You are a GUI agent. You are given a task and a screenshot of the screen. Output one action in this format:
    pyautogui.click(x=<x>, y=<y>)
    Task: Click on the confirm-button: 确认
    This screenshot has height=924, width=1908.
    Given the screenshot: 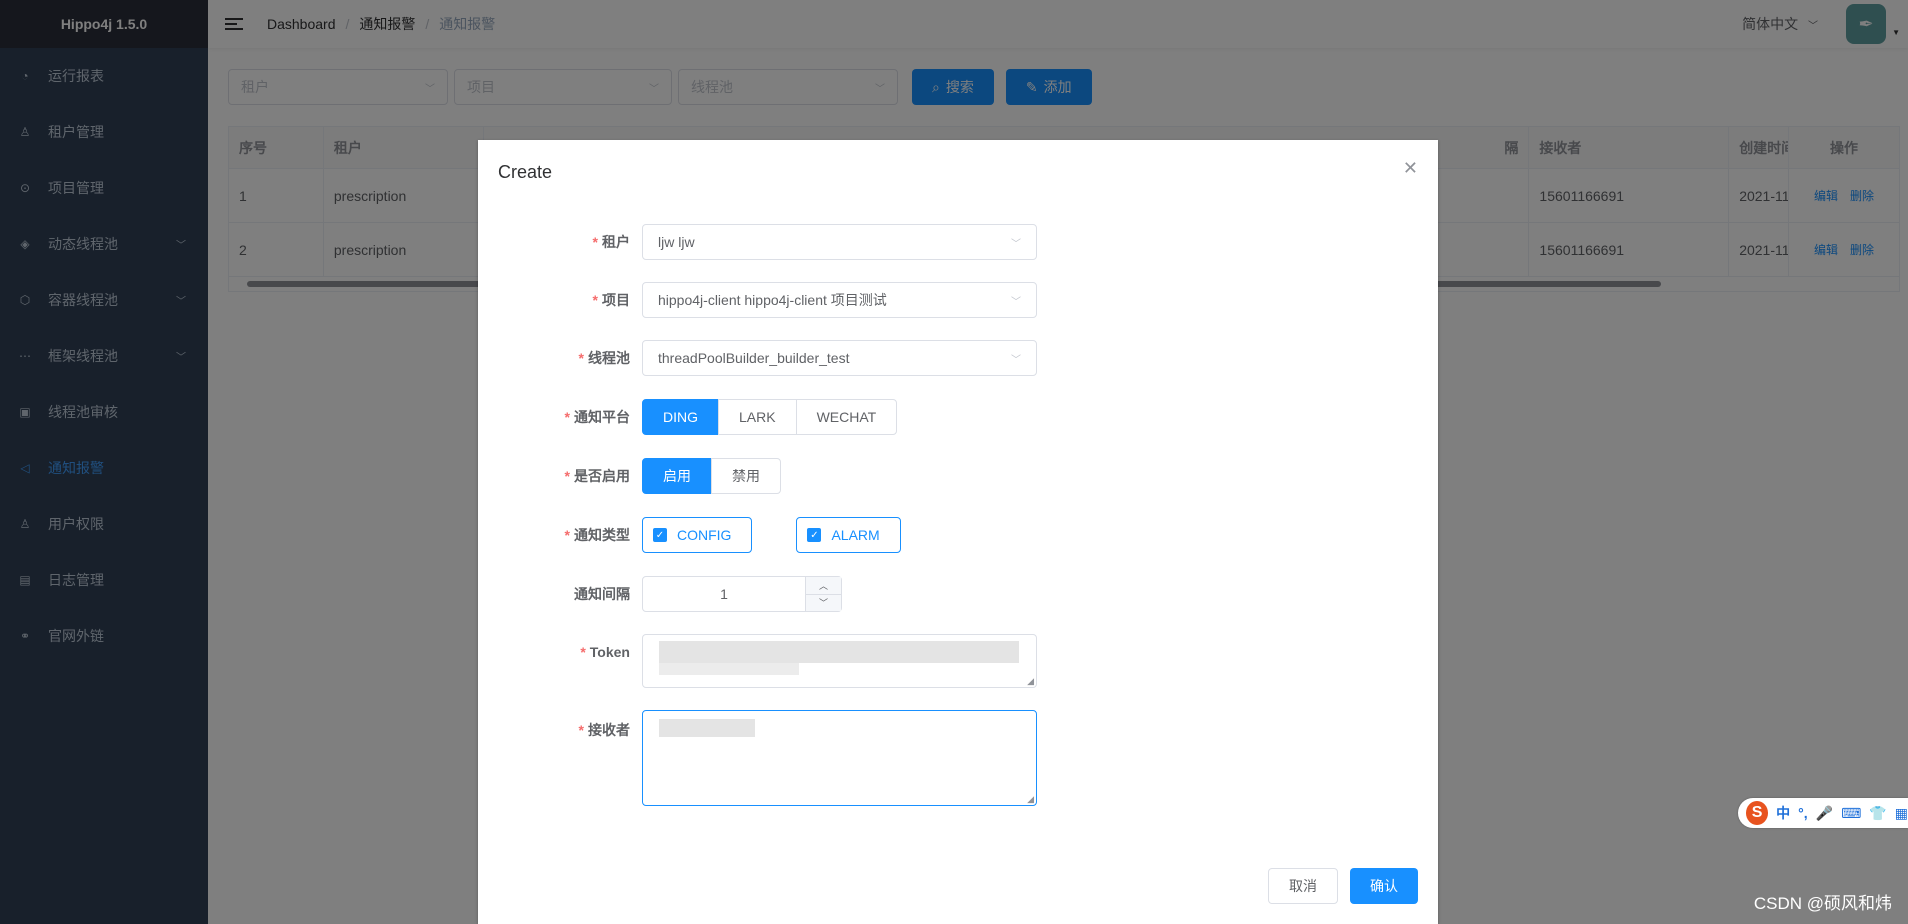 What is the action you would take?
    pyautogui.click(x=1384, y=886)
    